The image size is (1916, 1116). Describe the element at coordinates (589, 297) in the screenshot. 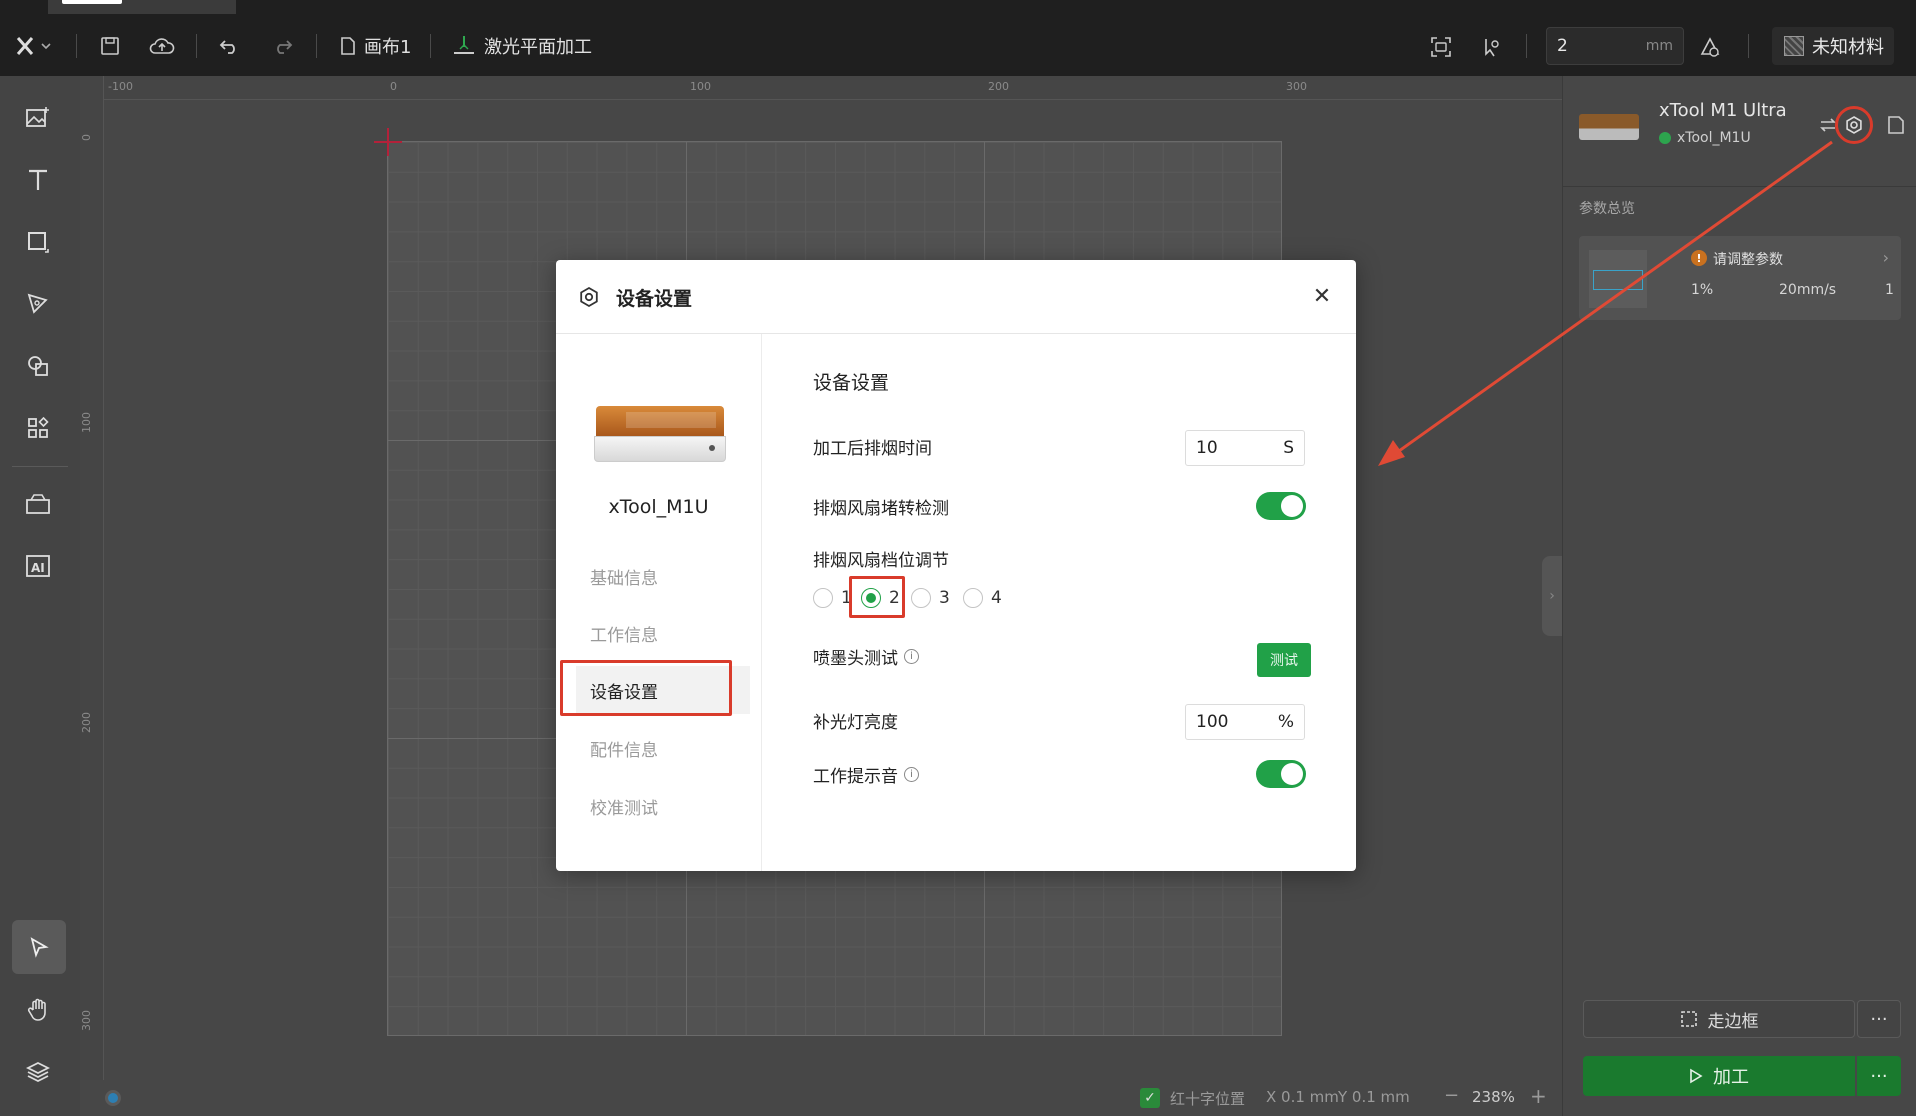

I see `settings-gear-icon` at that location.